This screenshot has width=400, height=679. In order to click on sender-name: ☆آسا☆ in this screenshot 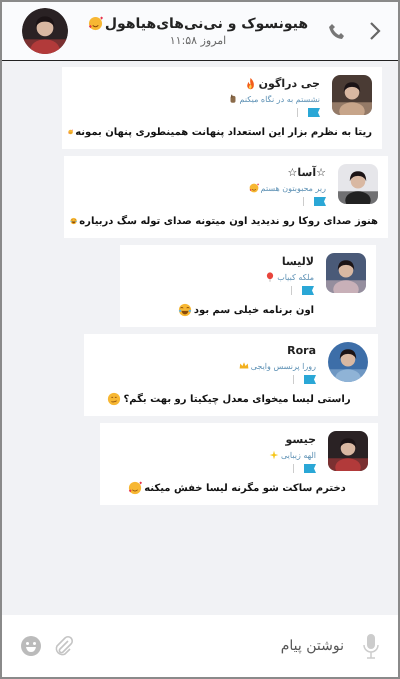, I will do `click(307, 172)`.